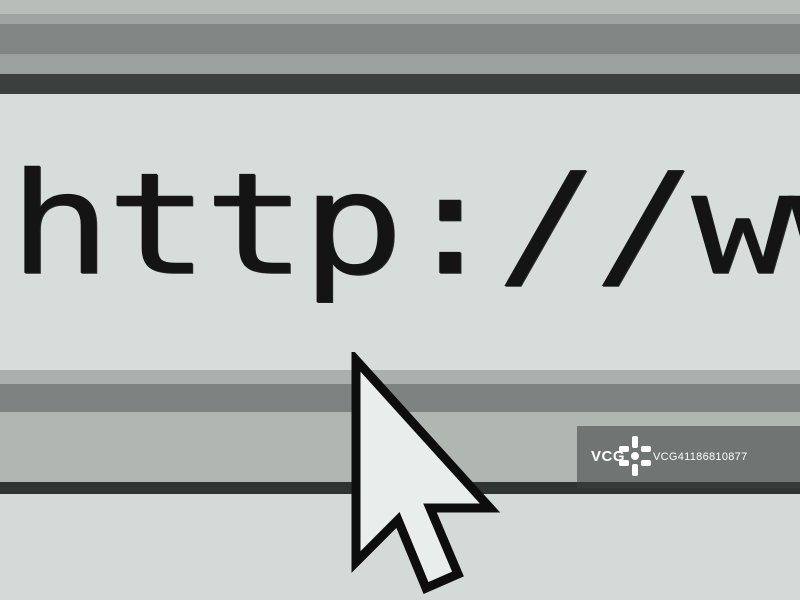  Describe the element at coordinates (426, 473) in the screenshot. I see `arrow-pointer-icon` at that location.